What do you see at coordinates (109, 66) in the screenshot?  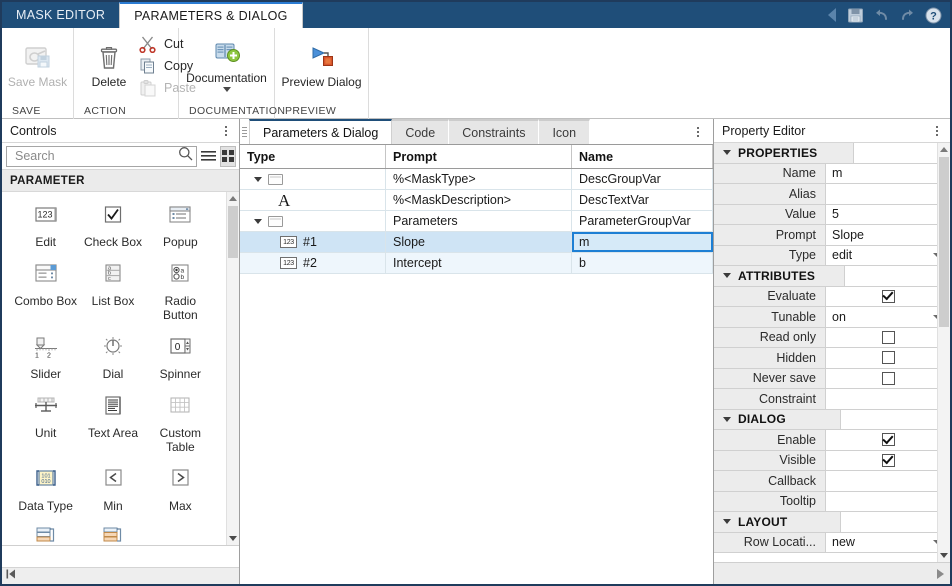 I see `delete-button: Delete` at bounding box center [109, 66].